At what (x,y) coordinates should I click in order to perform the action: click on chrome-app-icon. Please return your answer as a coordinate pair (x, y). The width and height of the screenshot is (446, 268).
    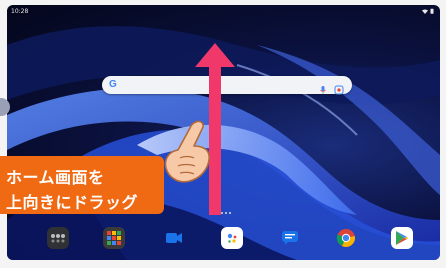
    Looking at the image, I should click on (346, 238).